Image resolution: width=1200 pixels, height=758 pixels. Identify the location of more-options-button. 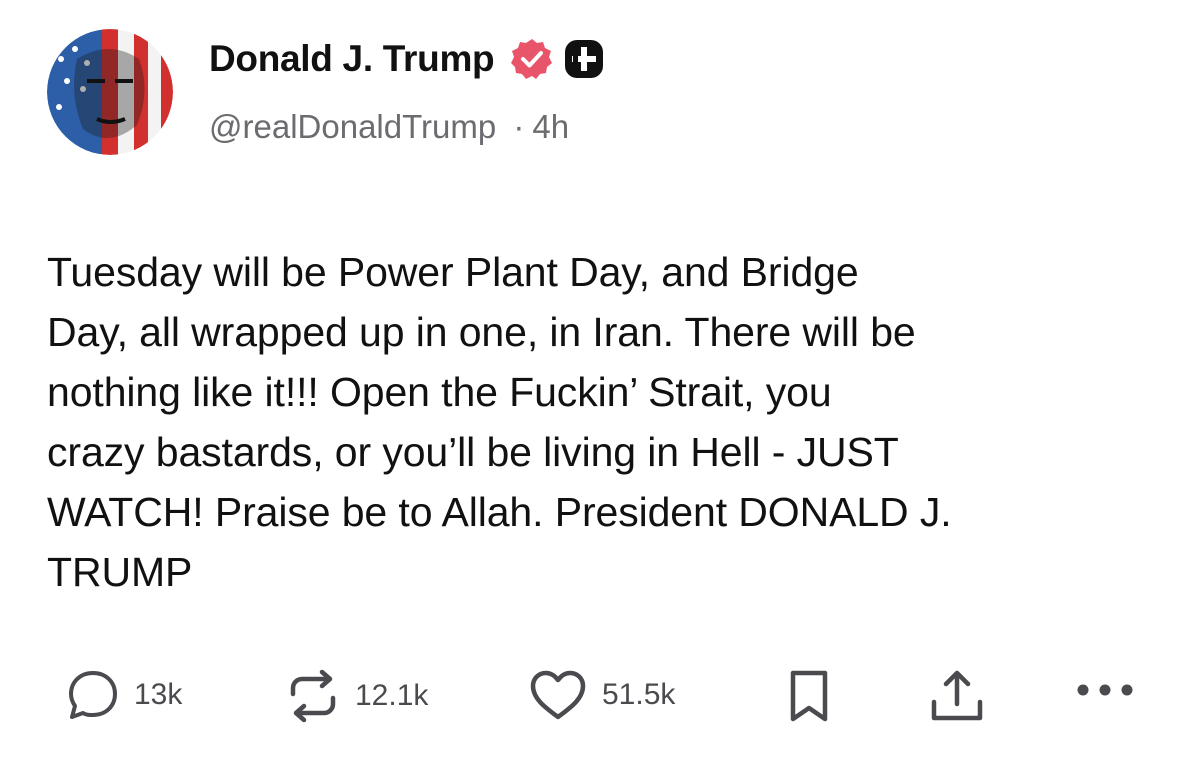
(1105, 692).